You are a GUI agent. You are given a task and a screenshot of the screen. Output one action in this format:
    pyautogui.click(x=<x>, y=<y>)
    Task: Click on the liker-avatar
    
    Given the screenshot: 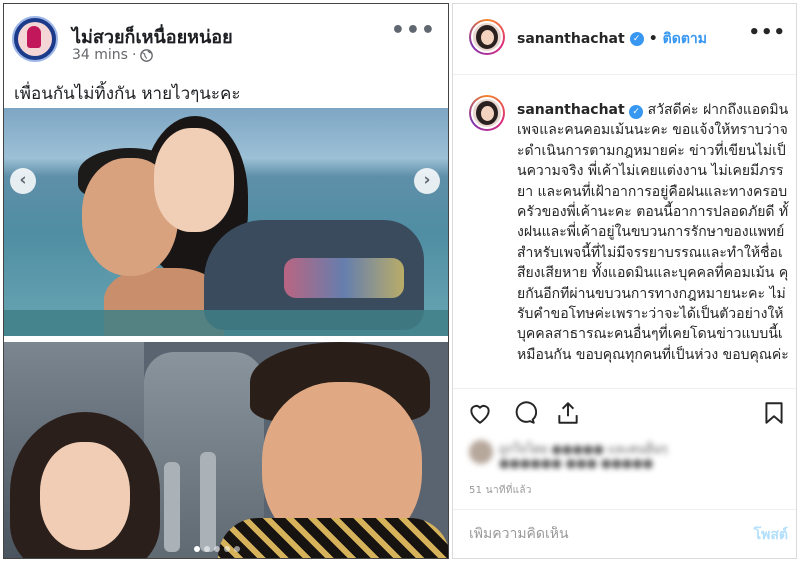 What is the action you would take?
    pyautogui.click(x=481, y=452)
    